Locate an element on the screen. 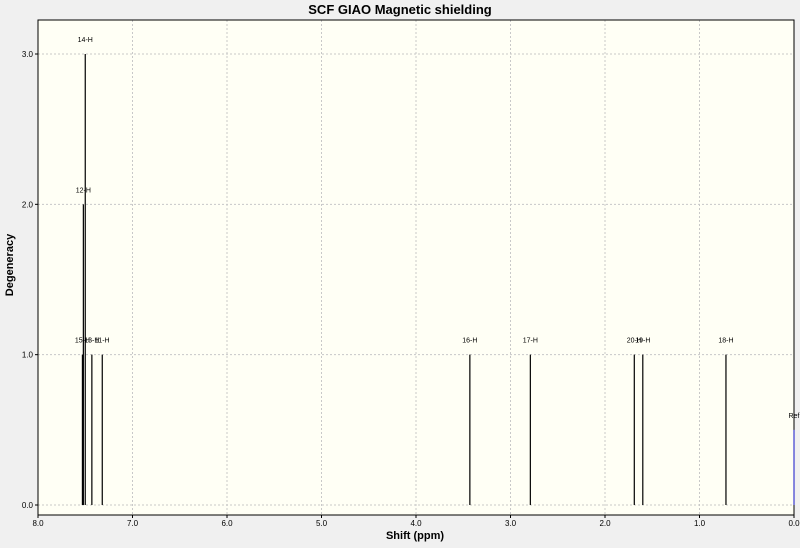 The height and width of the screenshot is (548, 800). peak-label: 16-H is located at coordinates (469, 341).